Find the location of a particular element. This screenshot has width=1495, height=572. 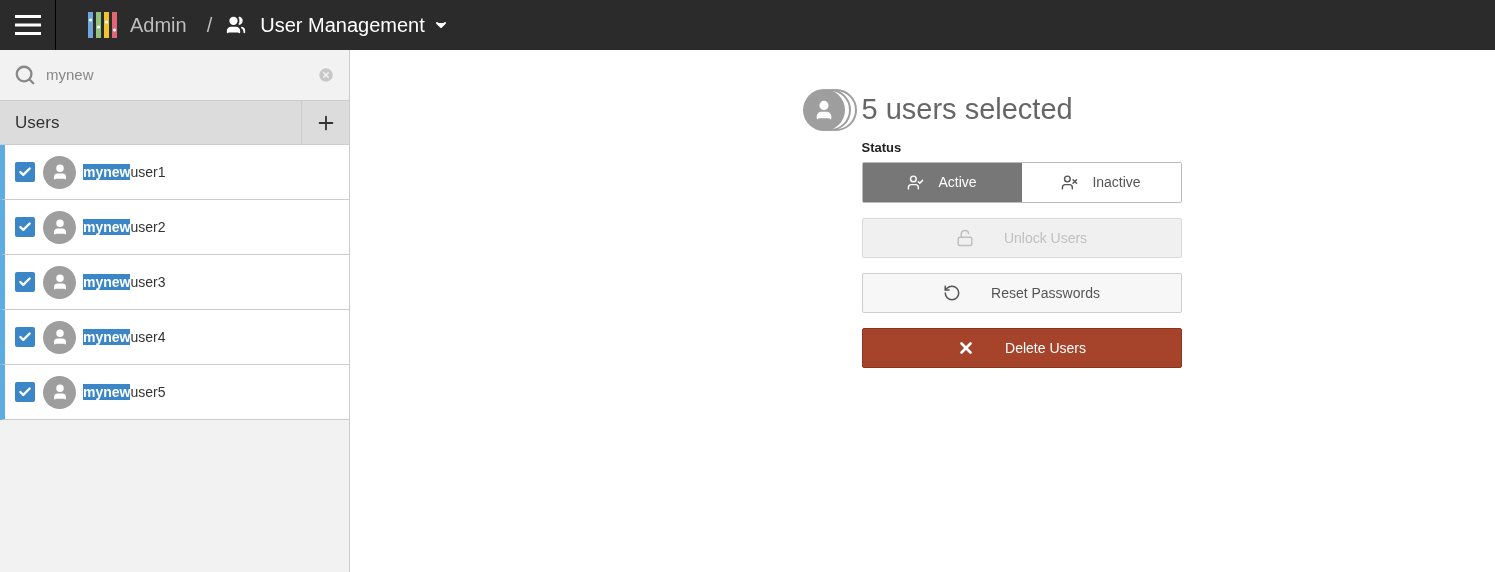

status-label: Status is located at coordinates (882, 147).